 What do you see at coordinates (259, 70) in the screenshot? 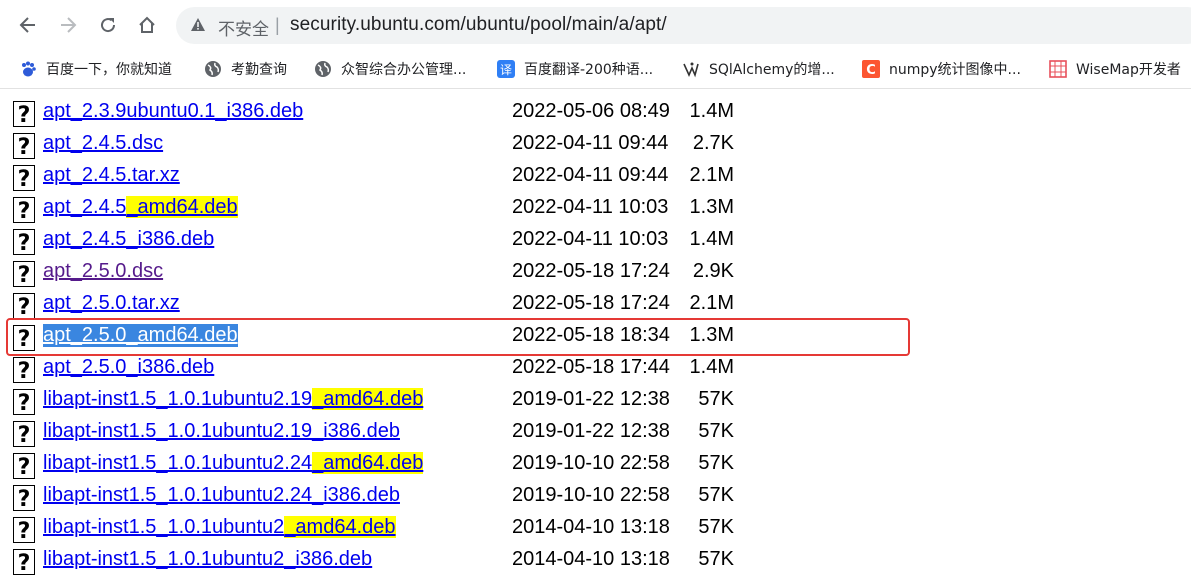
I see `bookmark-label: 考勤查询` at bounding box center [259, 70].